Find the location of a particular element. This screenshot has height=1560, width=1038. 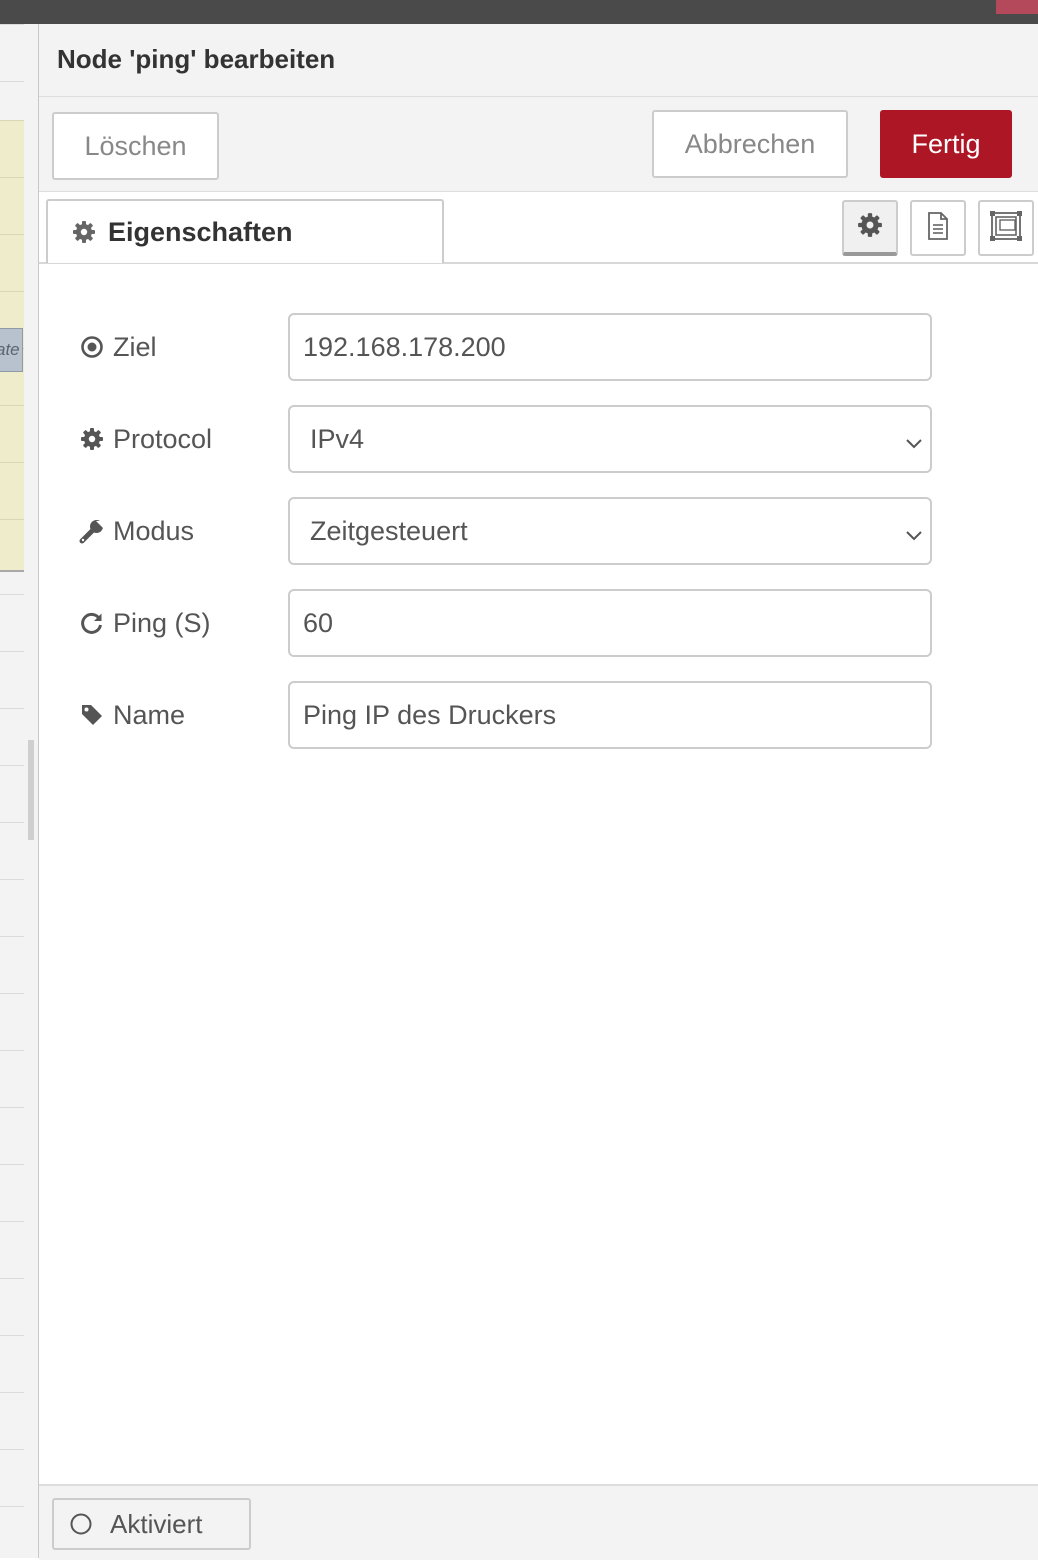

top-header-bar is located at coordinates (519, 12).